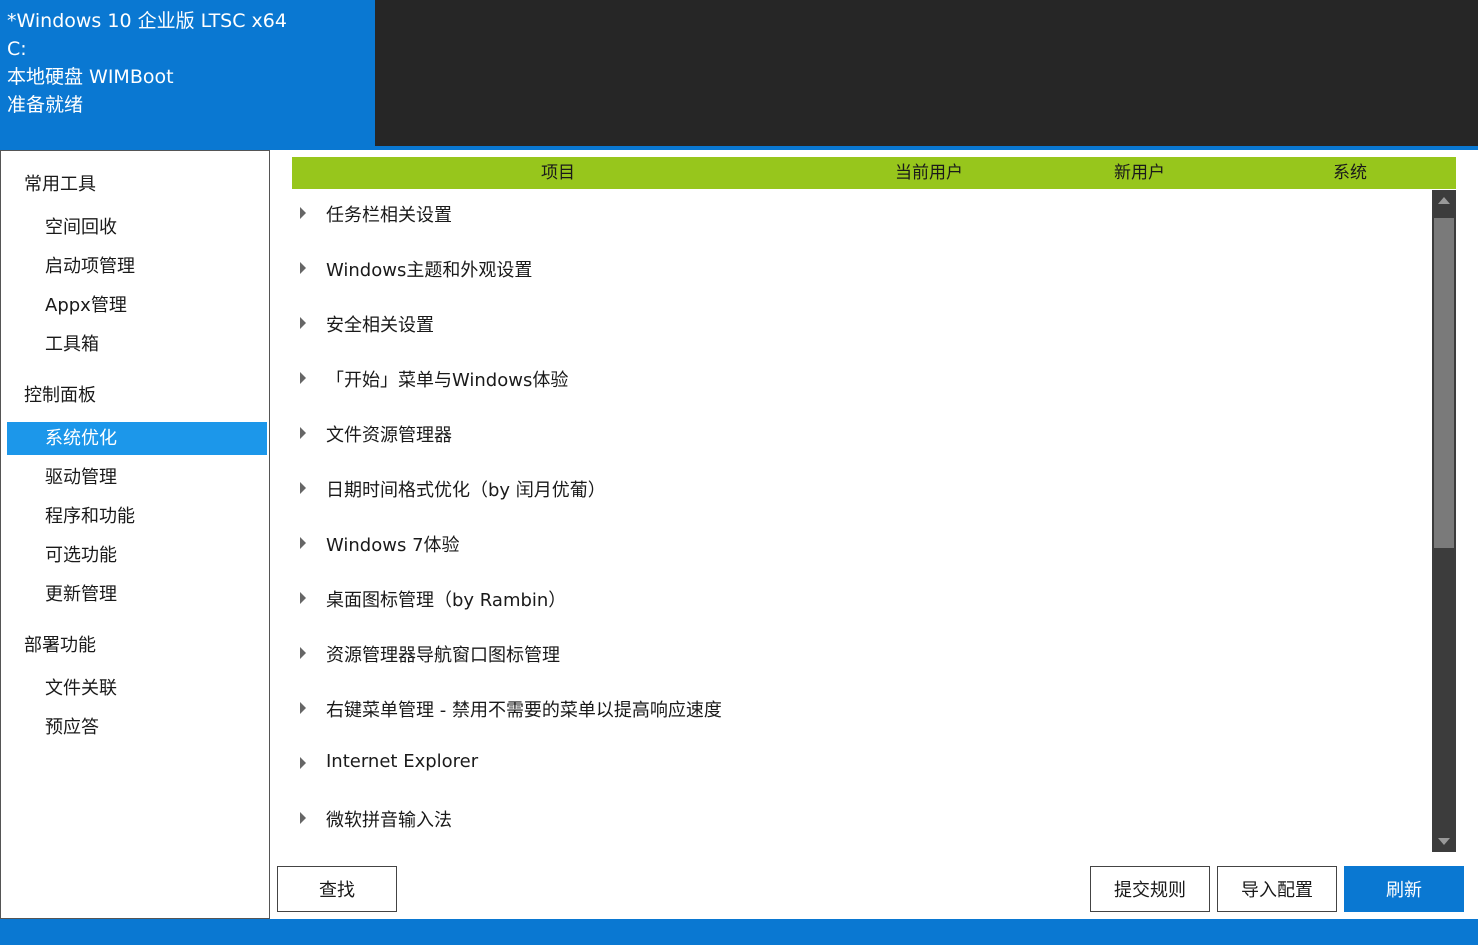  What do you see at coordinates (1404, 889) in the screenshot?
I see `refresh-button: 刷新` at bounding box center [1404, 889].